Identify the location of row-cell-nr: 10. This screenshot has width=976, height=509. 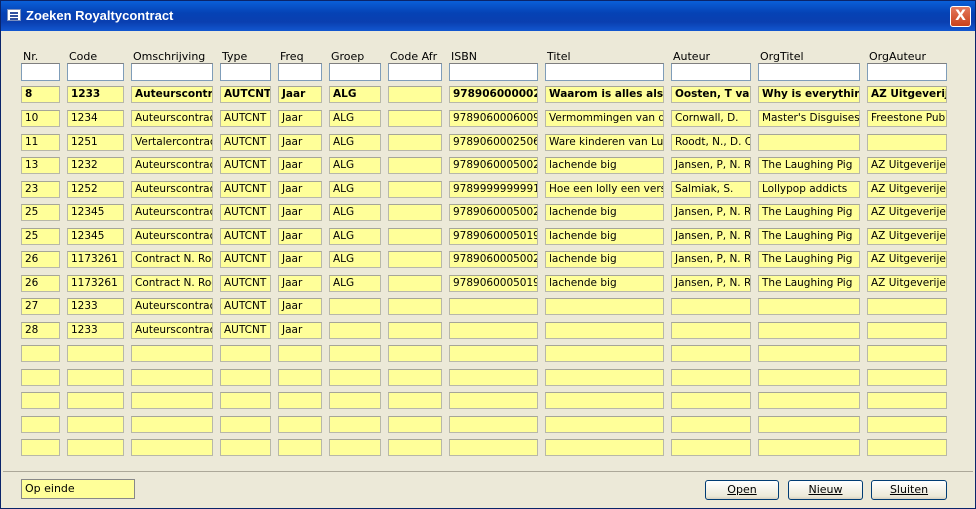
(40, 118).